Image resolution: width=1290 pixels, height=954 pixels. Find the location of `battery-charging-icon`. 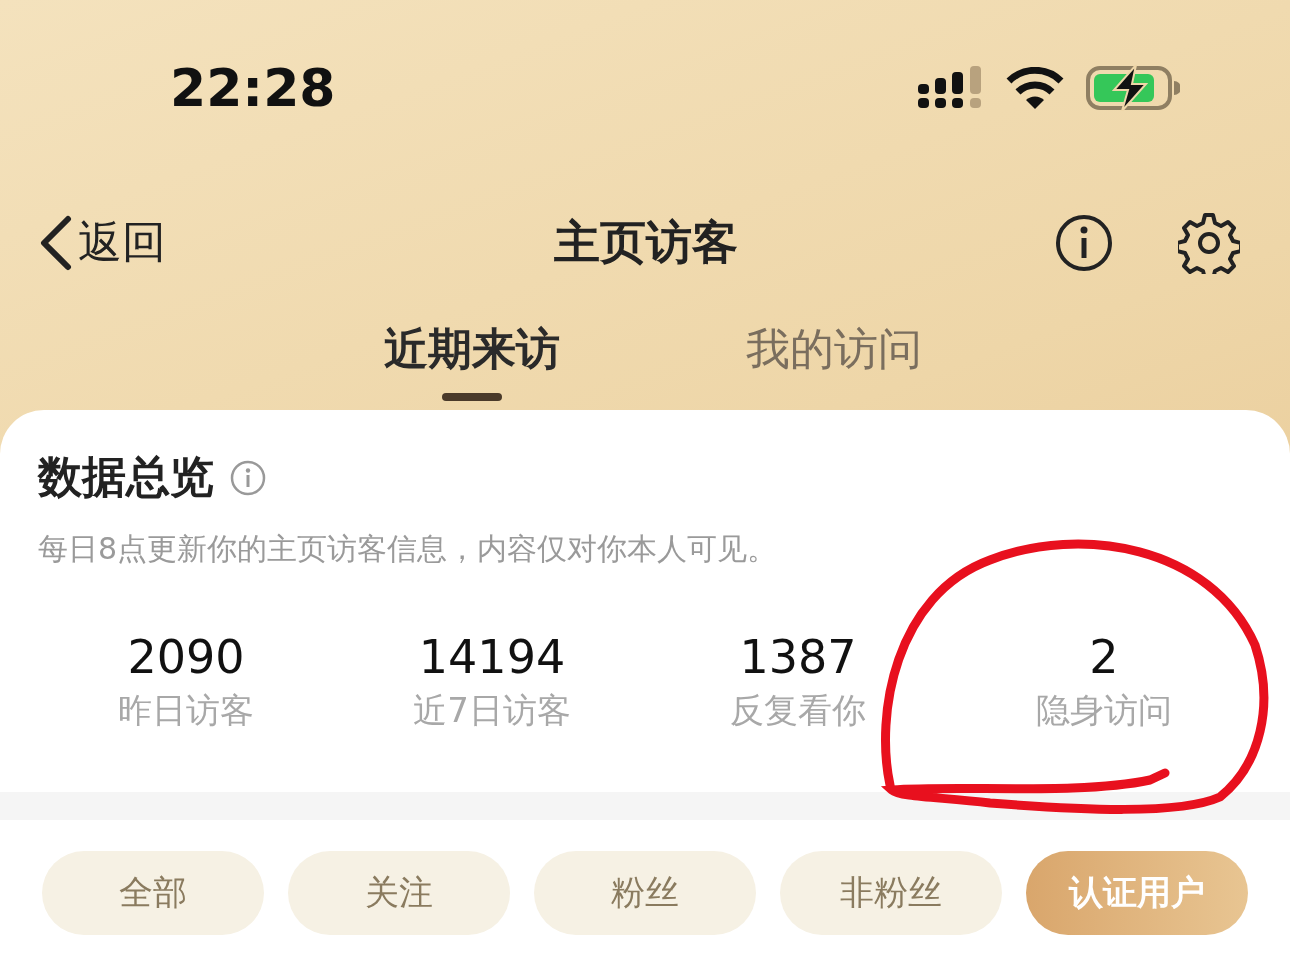

battery-charging-icon is located at coordinates (1133, 87).